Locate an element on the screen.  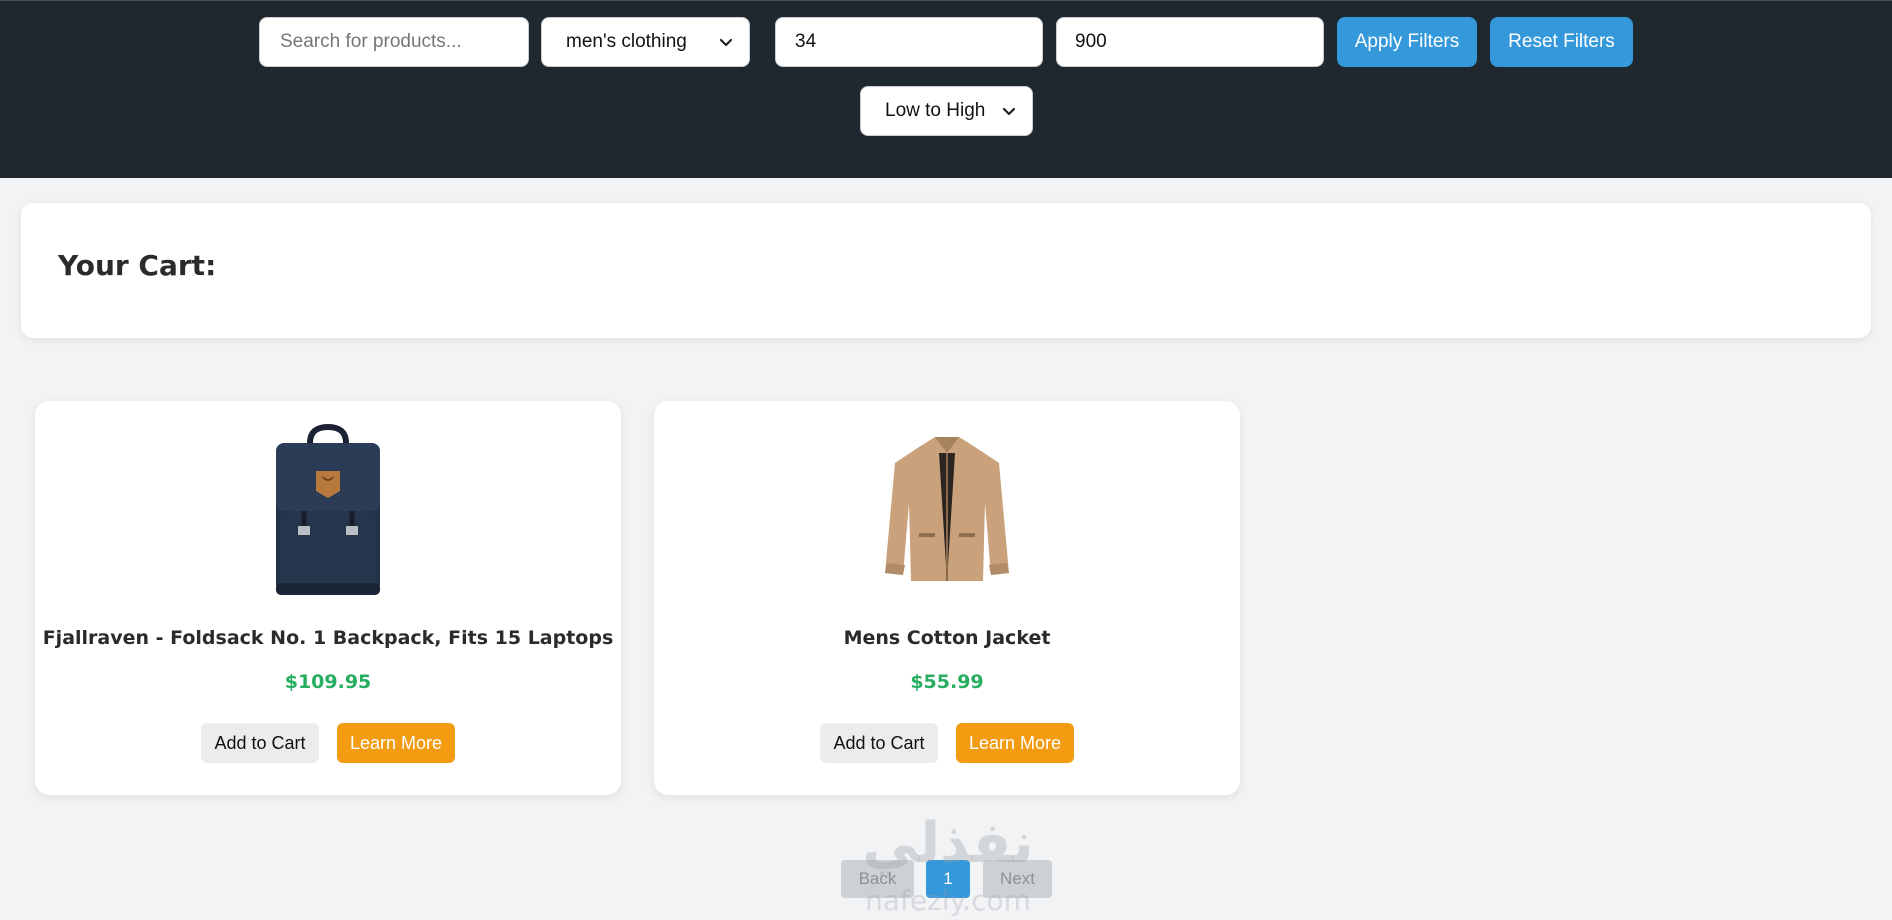
search-input is located at coordinates (394, 42).